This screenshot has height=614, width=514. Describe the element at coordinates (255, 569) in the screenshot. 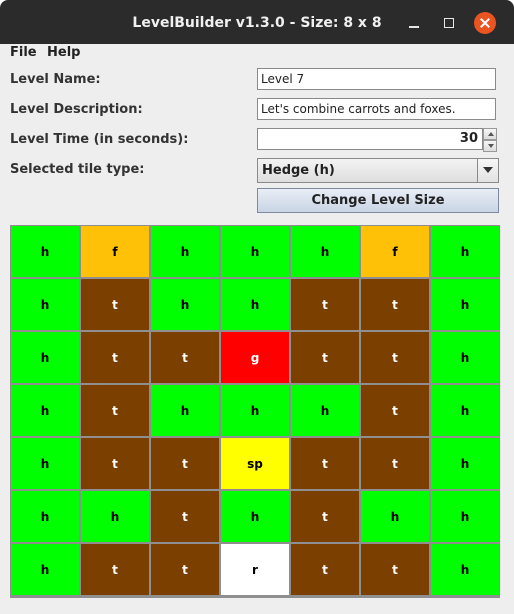

I see `tile-cell: r` at that location.